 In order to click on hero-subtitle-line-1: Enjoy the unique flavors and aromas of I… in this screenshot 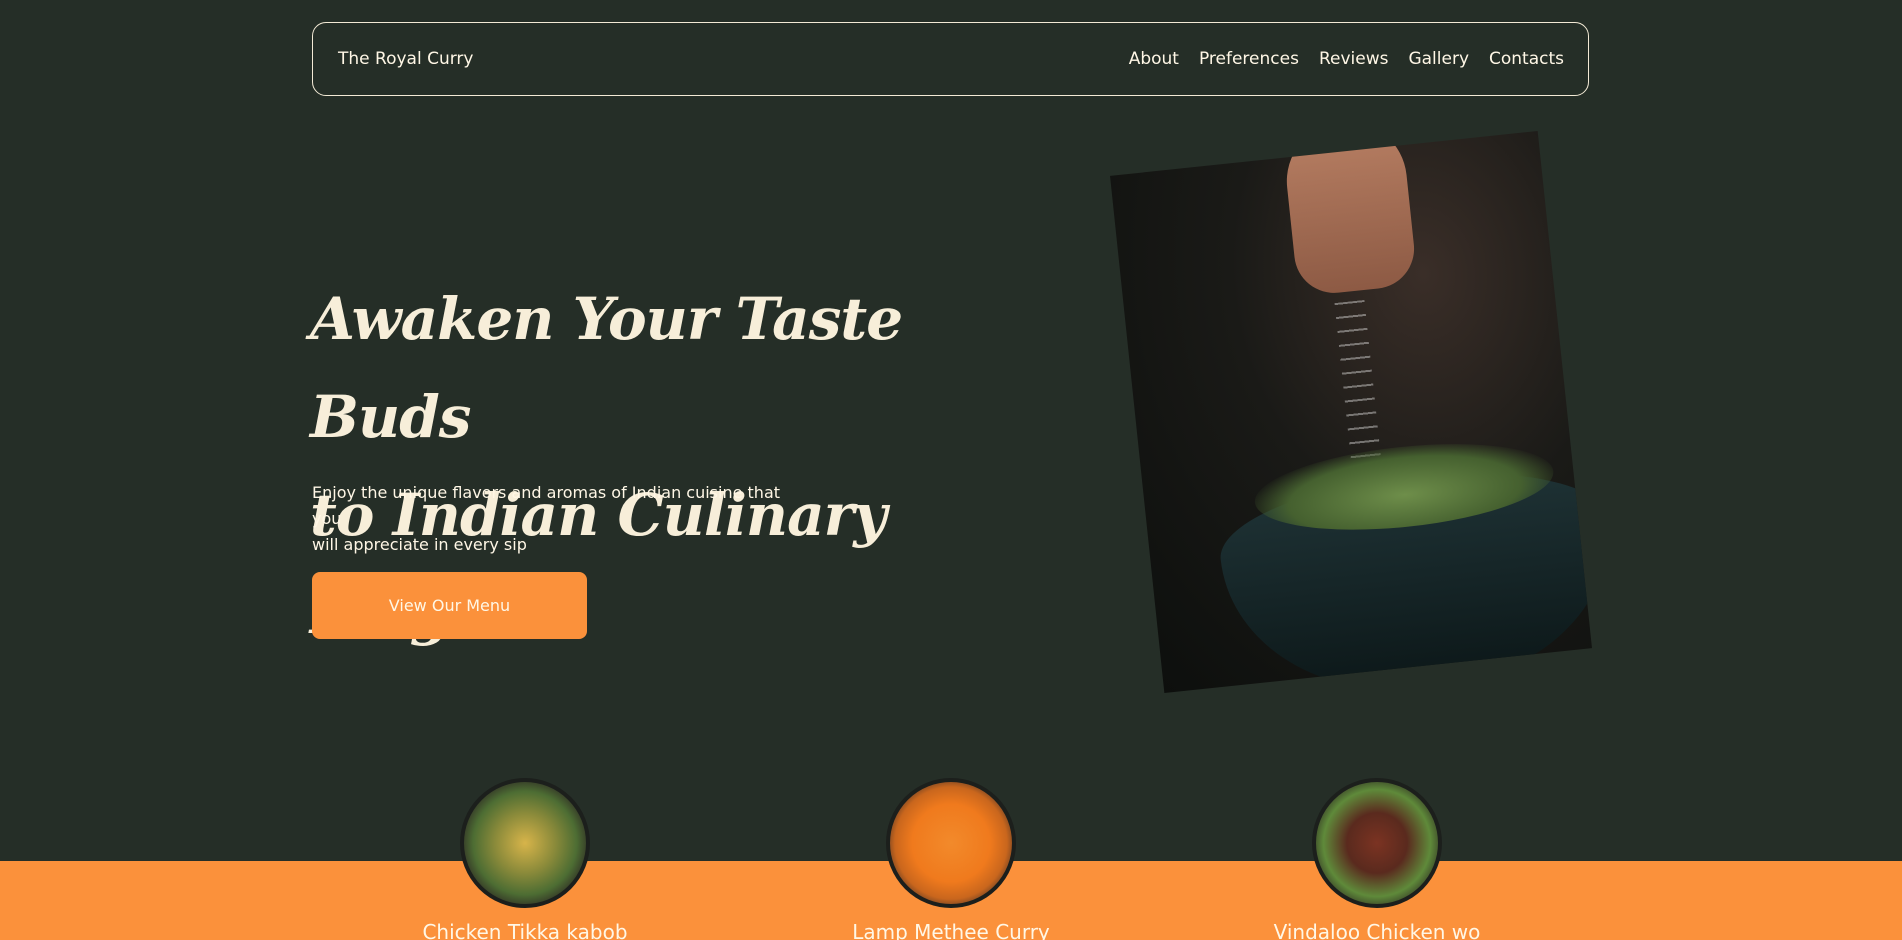, I will do `click(546, 505)`.